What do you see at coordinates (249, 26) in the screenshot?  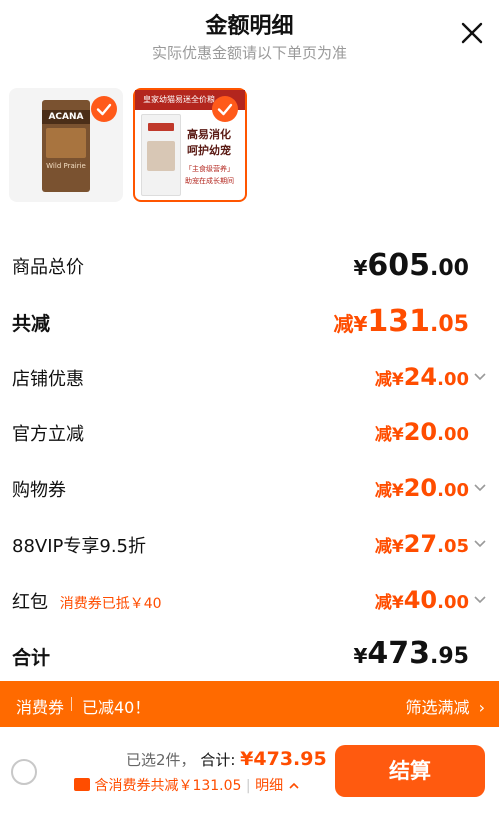 I see `page-title: 金额明细` at bounding box center [249, 26].